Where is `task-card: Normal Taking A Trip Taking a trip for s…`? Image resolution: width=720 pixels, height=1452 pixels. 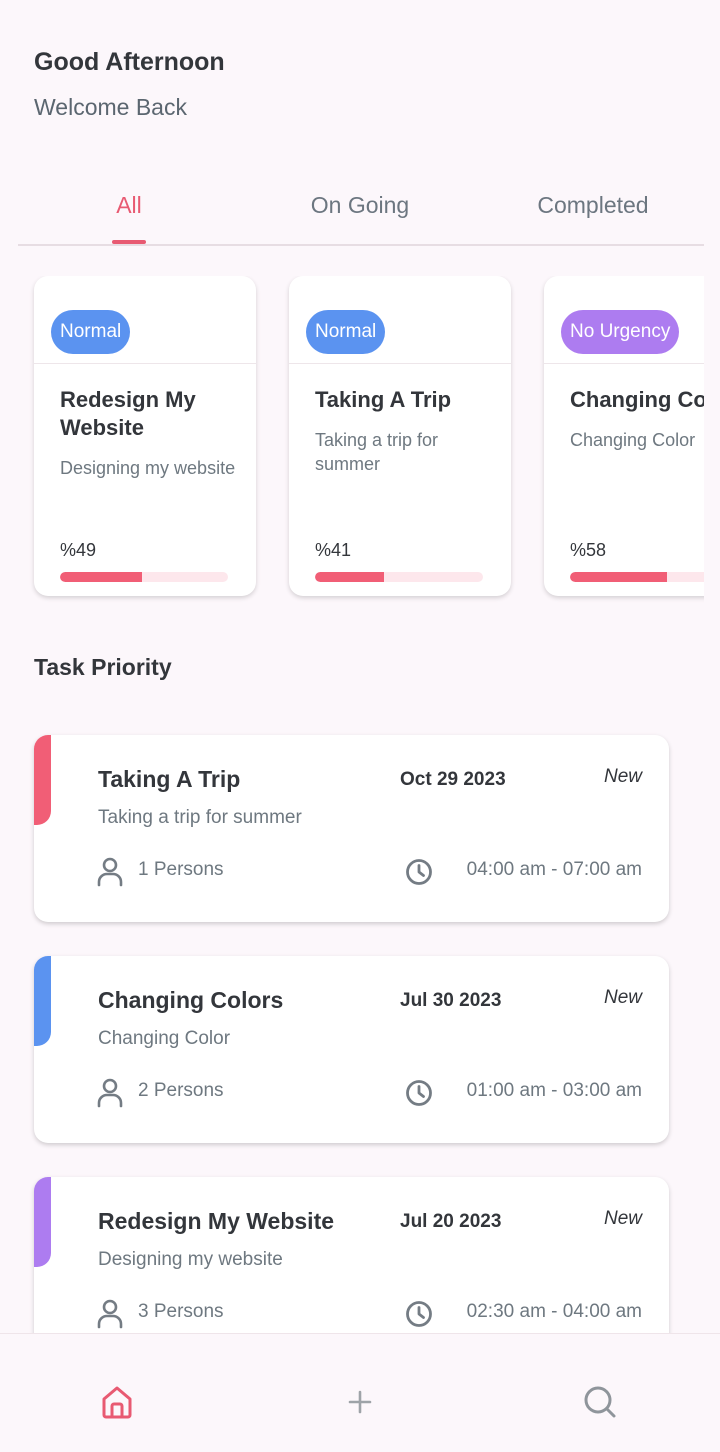
task-card: Normal Taking A Trip Taking a trip for s… is located at coordinates (400, 436).